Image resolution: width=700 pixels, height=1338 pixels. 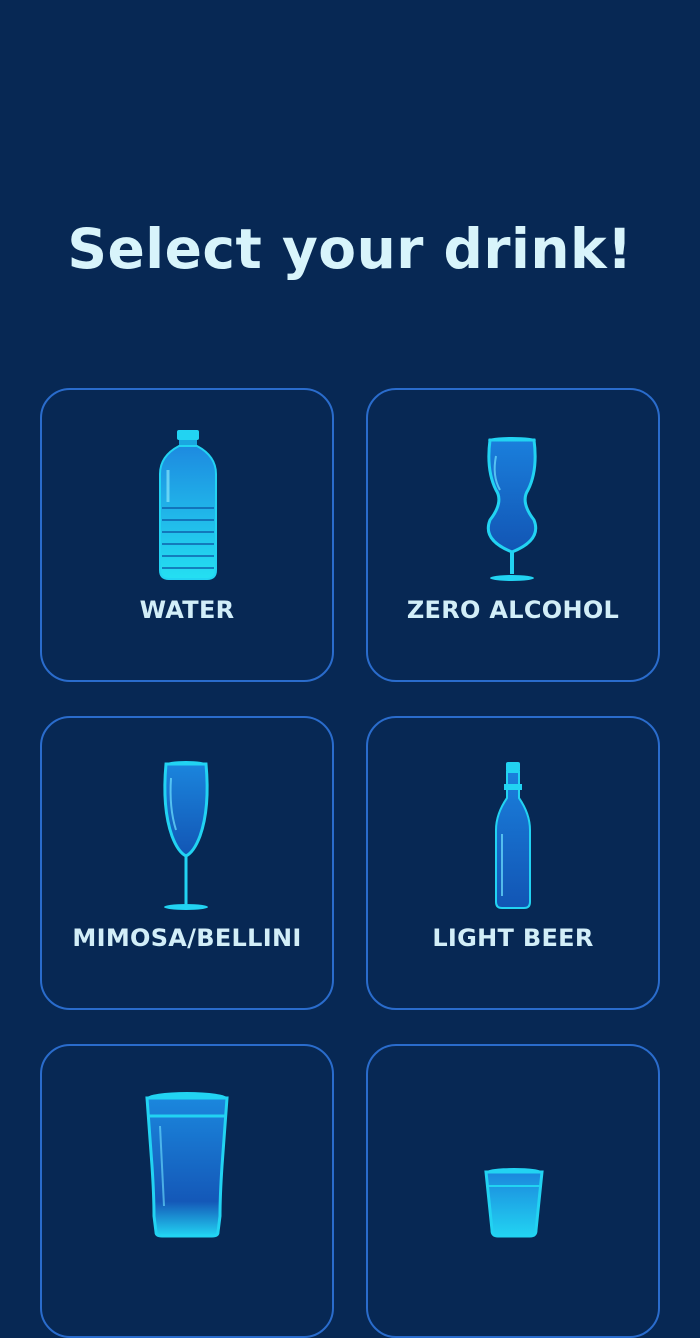 I want to click on beer-bottle-icon, so click(x=513, y=835).